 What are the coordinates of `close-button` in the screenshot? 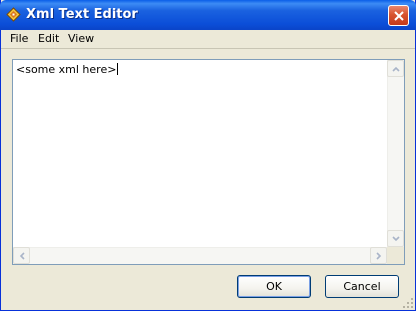 It's located at (398, 15).